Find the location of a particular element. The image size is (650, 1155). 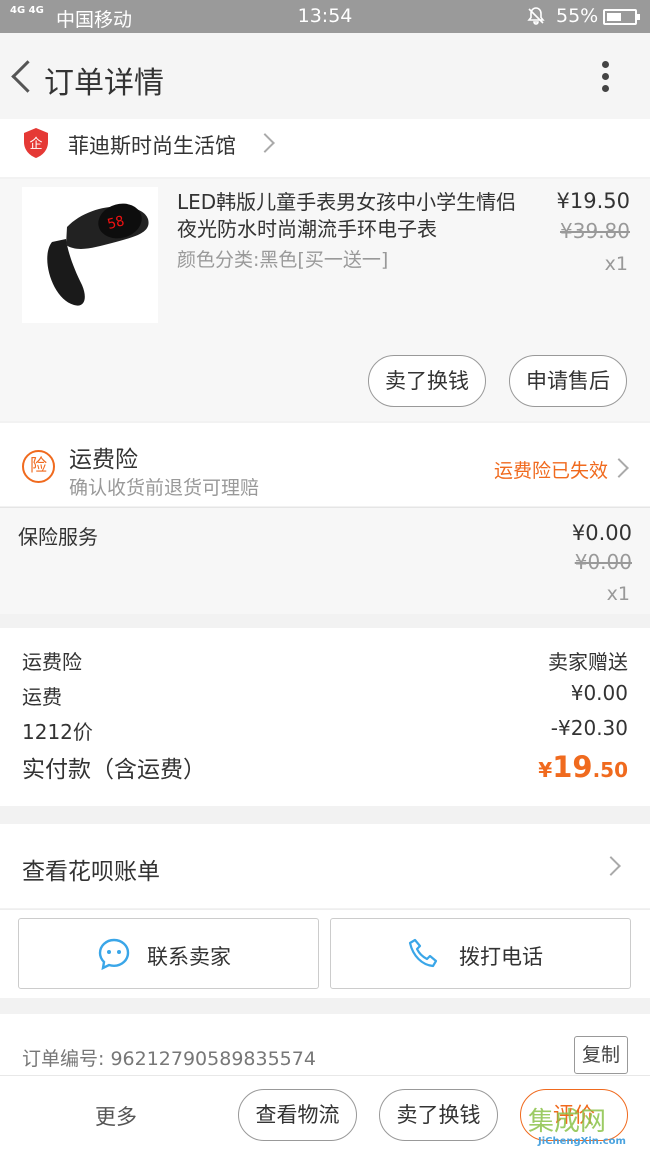

back-arrow-icon is located at coordinates (23, 75).